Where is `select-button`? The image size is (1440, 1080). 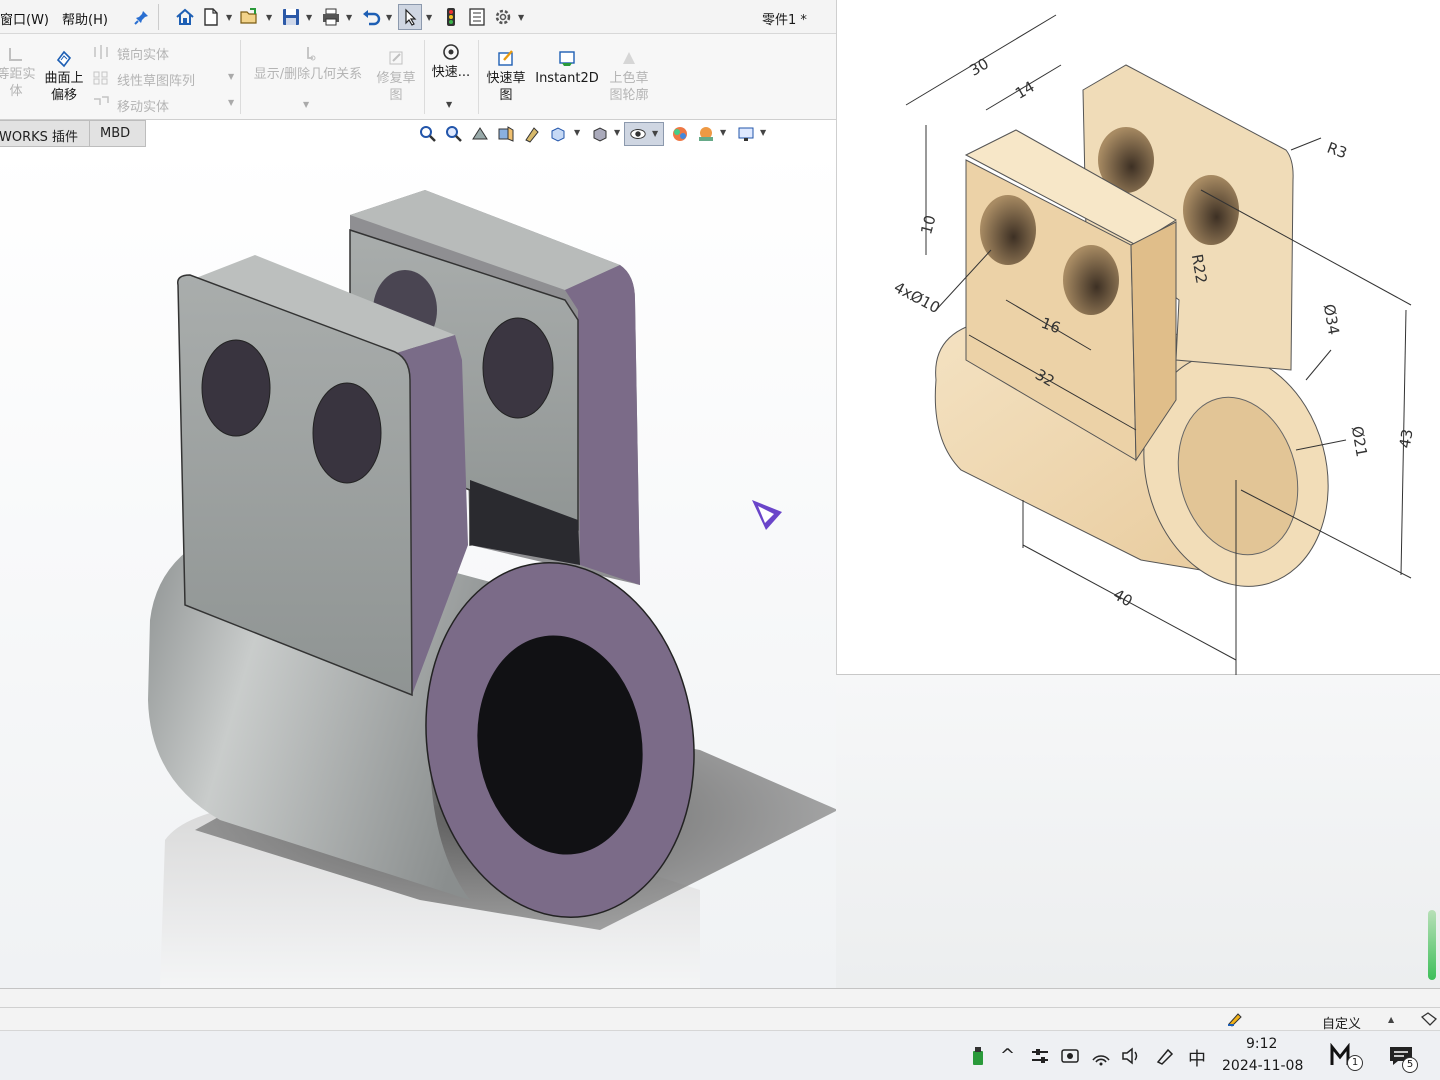
select-button is located at coordinates (410, 17).